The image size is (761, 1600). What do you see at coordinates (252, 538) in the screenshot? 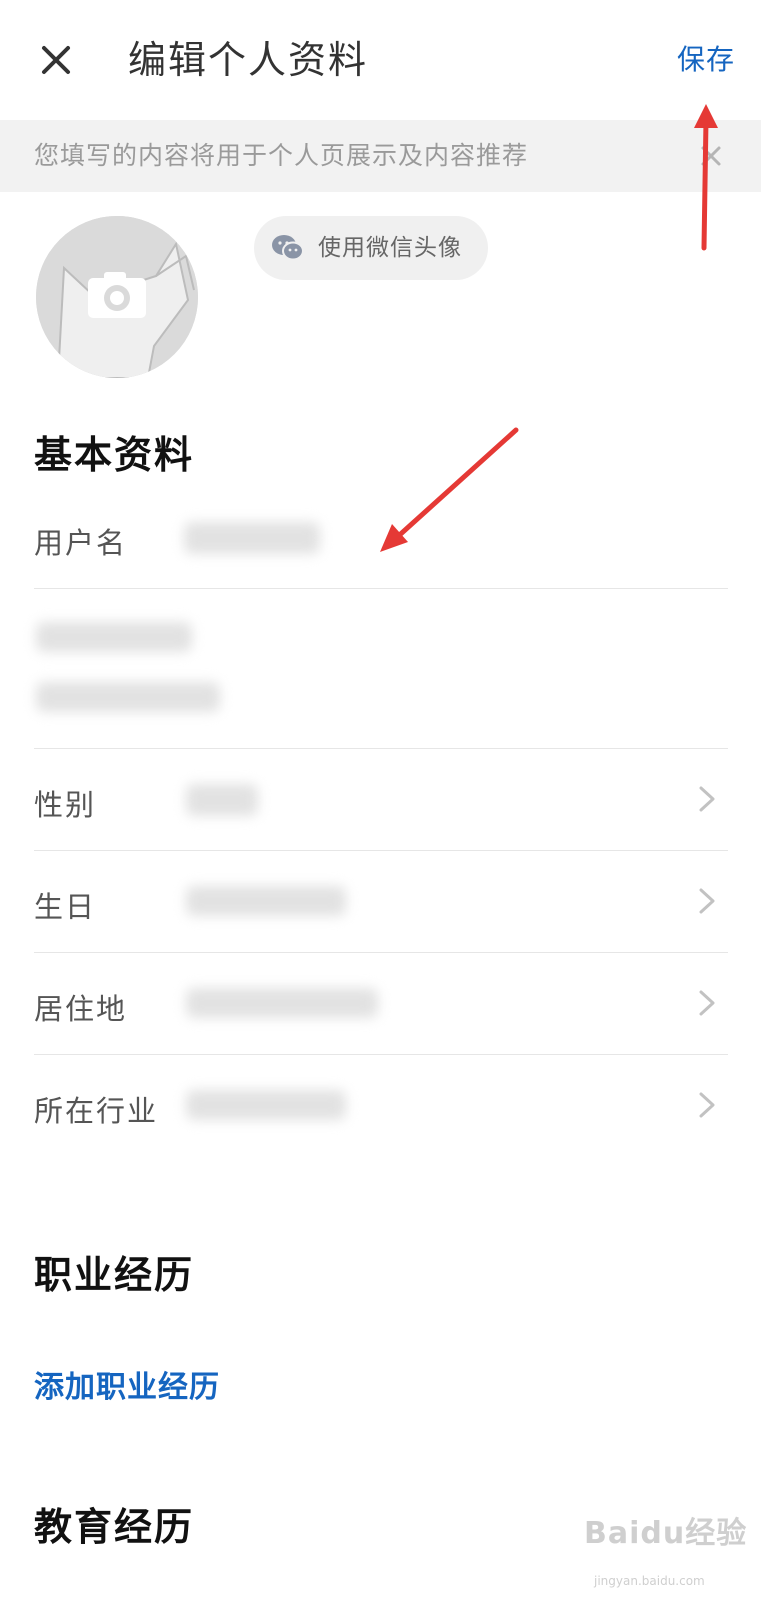
I see `username-input` at bounding box center [252, 538].